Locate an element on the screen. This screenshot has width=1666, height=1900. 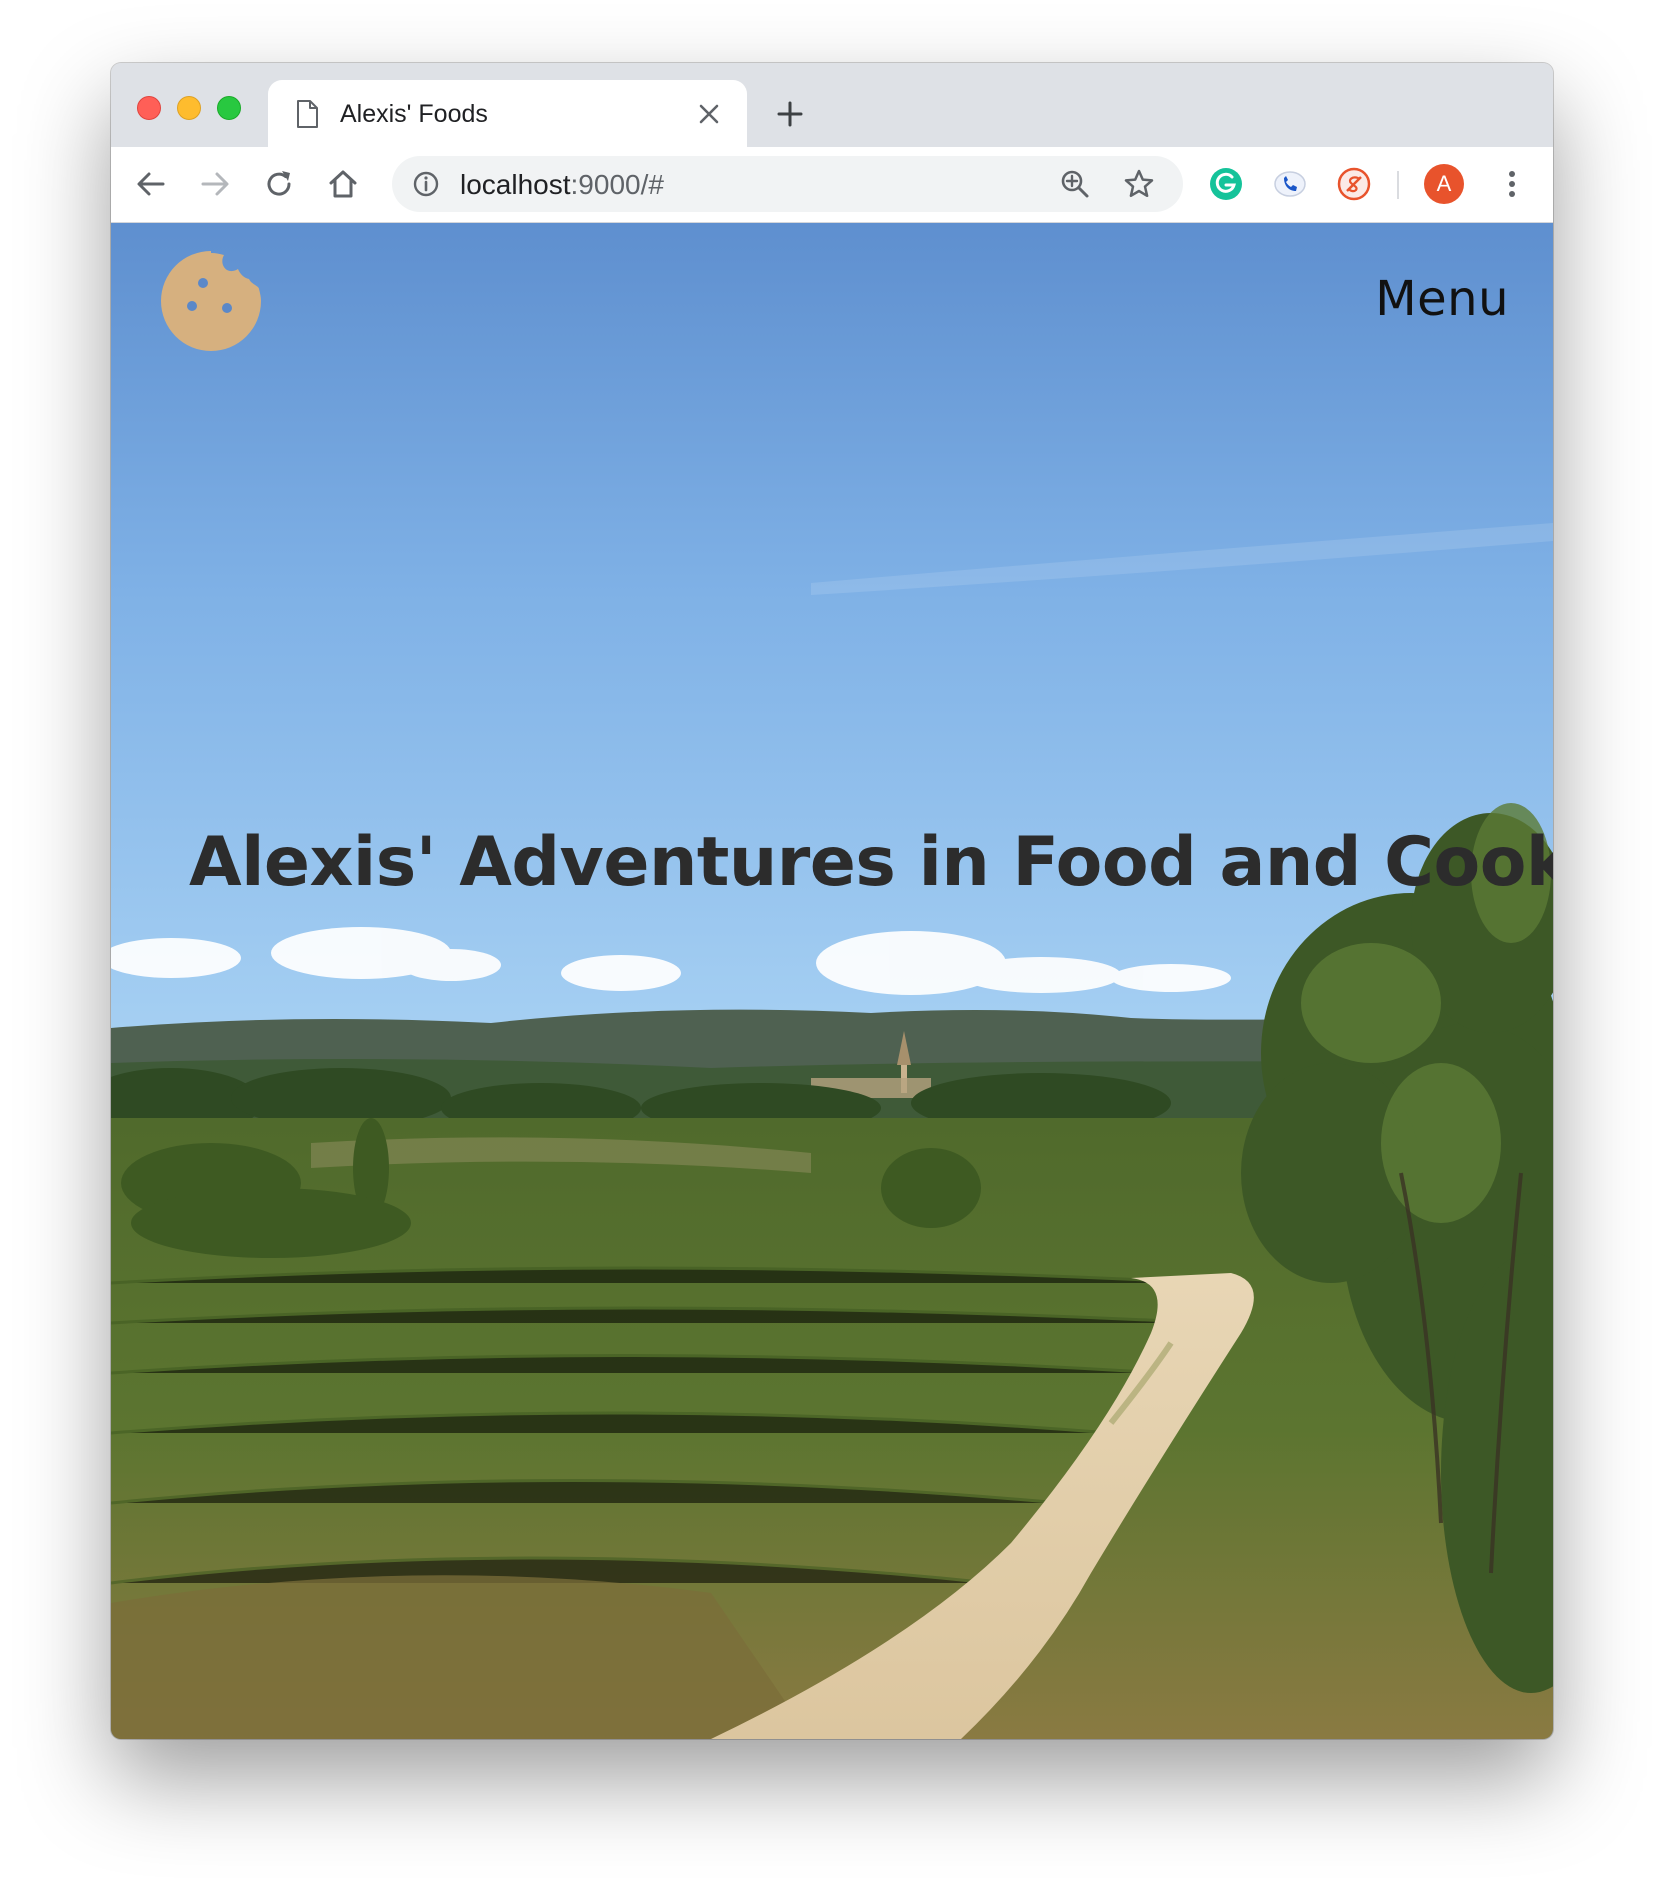
info-icon is located at coordinates (426, 184).